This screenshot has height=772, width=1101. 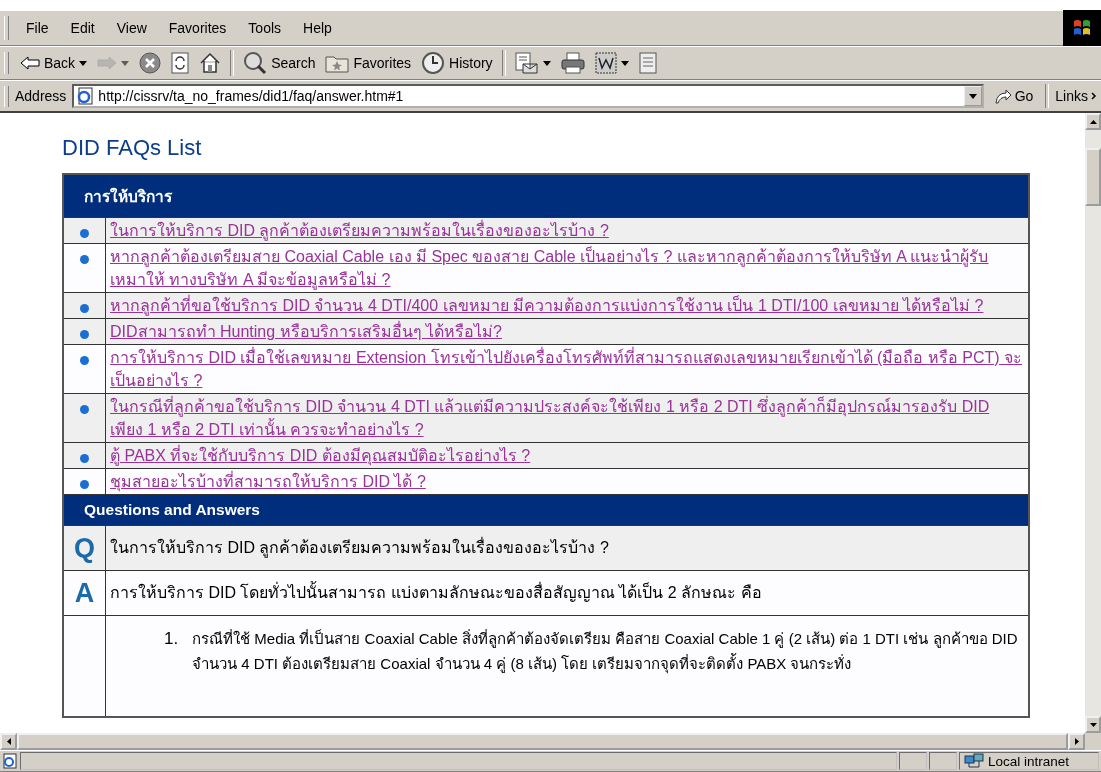 What do you see at coordinates (180, 63) in the screenshot?
I see `refresh-icon` at bounding box center [180, 63].